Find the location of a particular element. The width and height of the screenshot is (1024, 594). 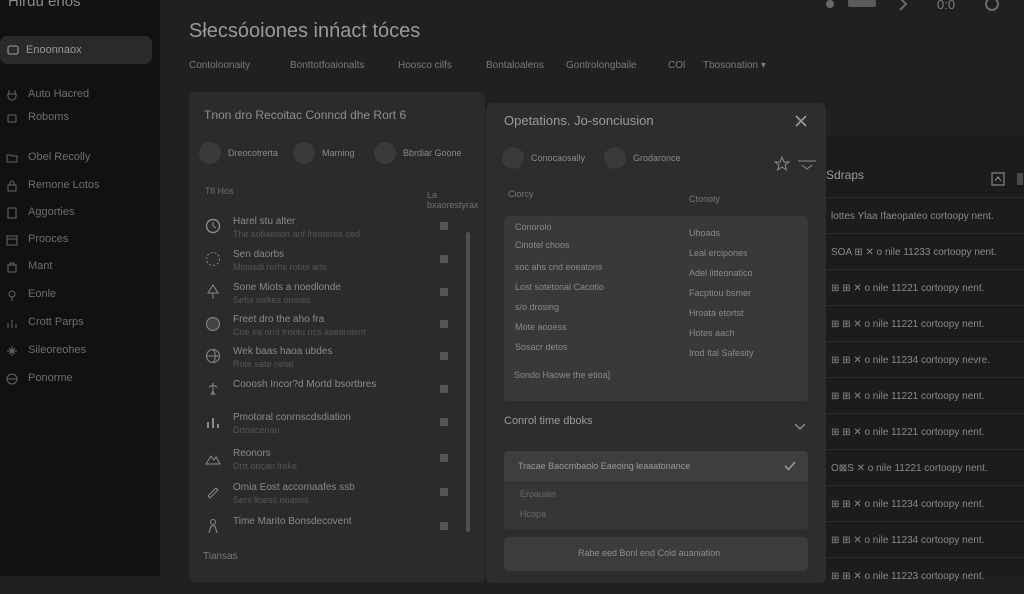

sidebar-item: Remone Lotos is located at coordinates (81, 186).